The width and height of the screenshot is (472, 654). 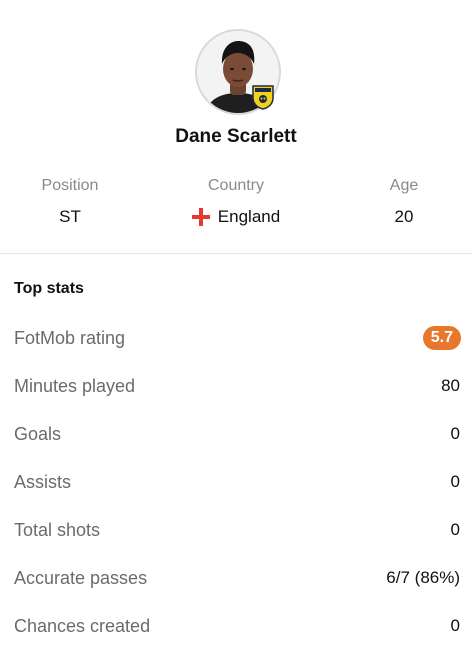 I want to click on stat-label: Chances created, so click(x=82, y=625).